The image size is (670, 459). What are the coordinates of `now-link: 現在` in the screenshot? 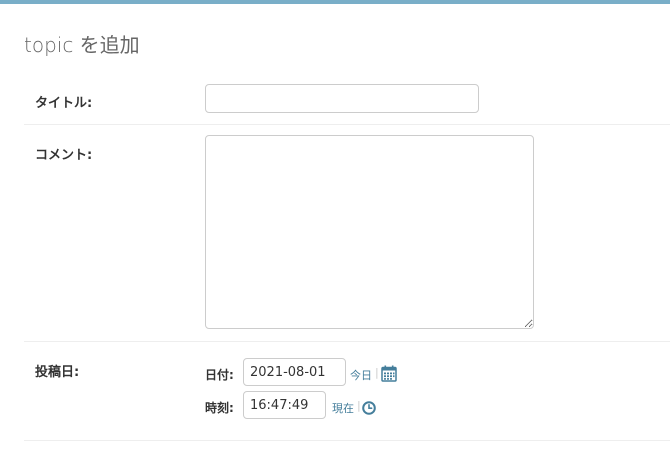 It's located at (343, 408).